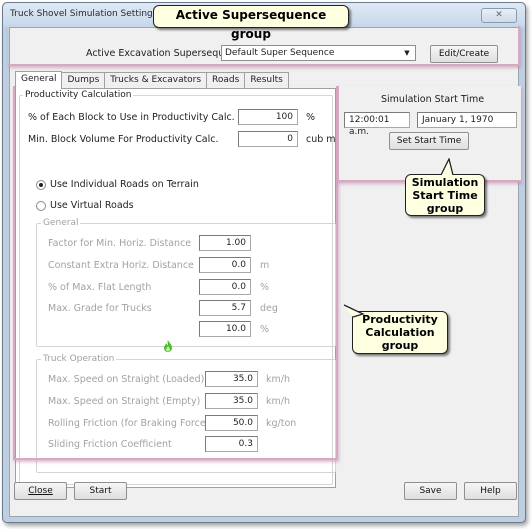 The height and width of the screenshot is (529, 532). I want to click on supersequence-callout: Active Supersequence group, so click(251, 23).